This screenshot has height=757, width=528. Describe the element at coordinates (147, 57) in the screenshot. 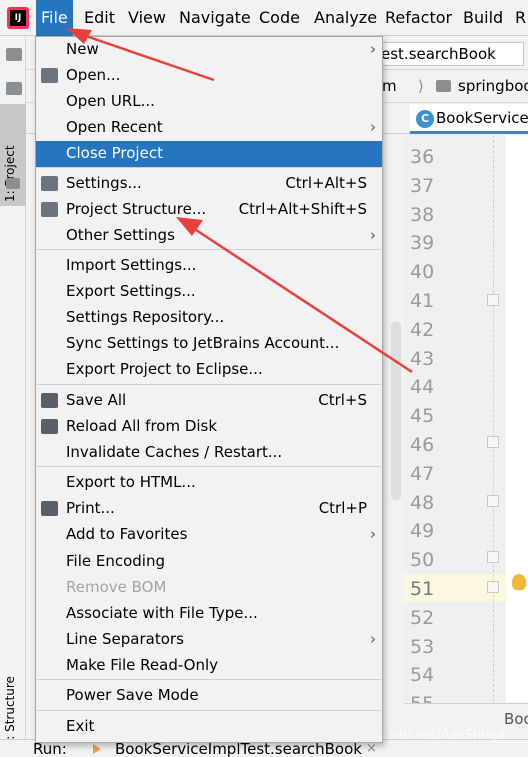

I see `annotation-arrow-to-file` at that location.